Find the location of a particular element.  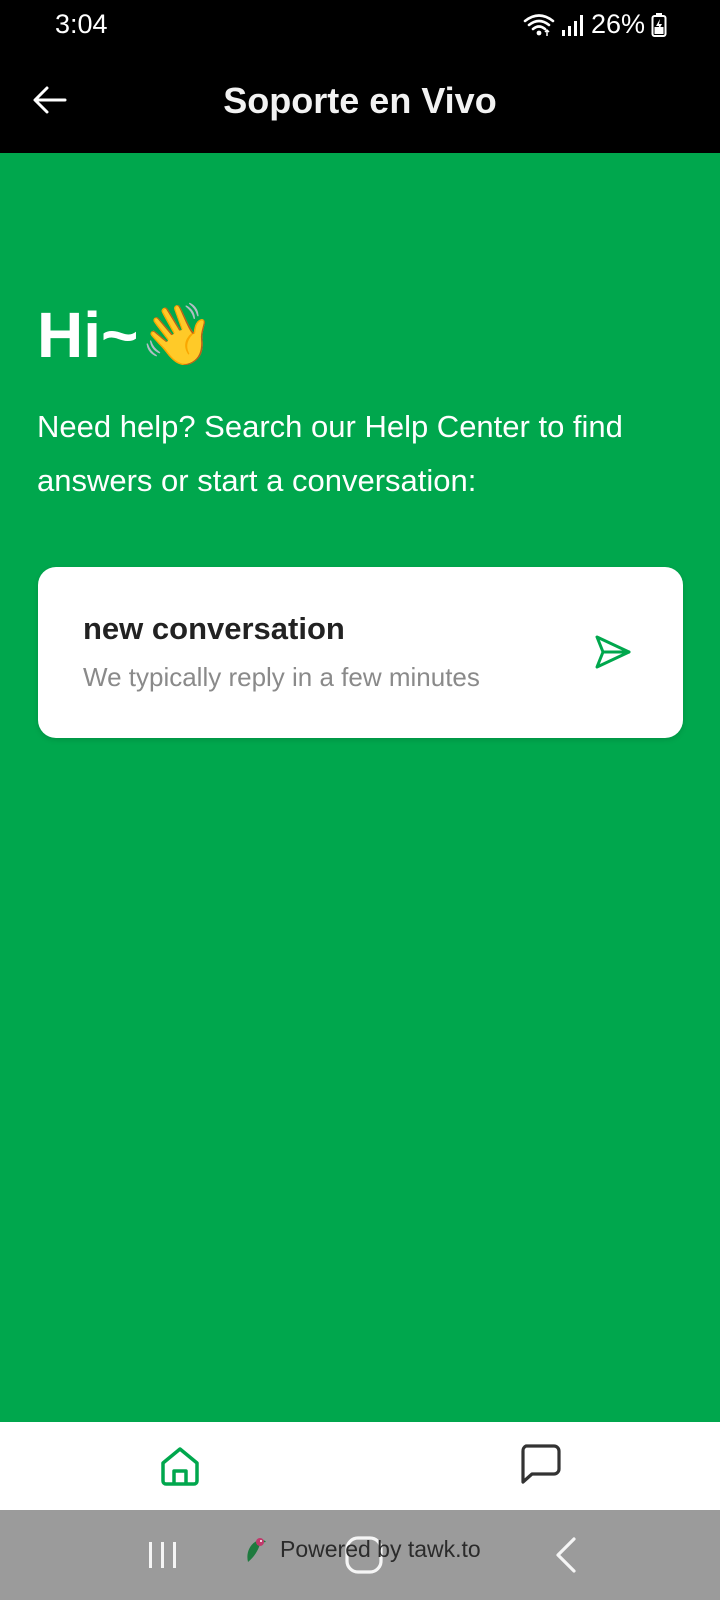

waving-hand-icon: 👋 is located at coordinates (178, 334).